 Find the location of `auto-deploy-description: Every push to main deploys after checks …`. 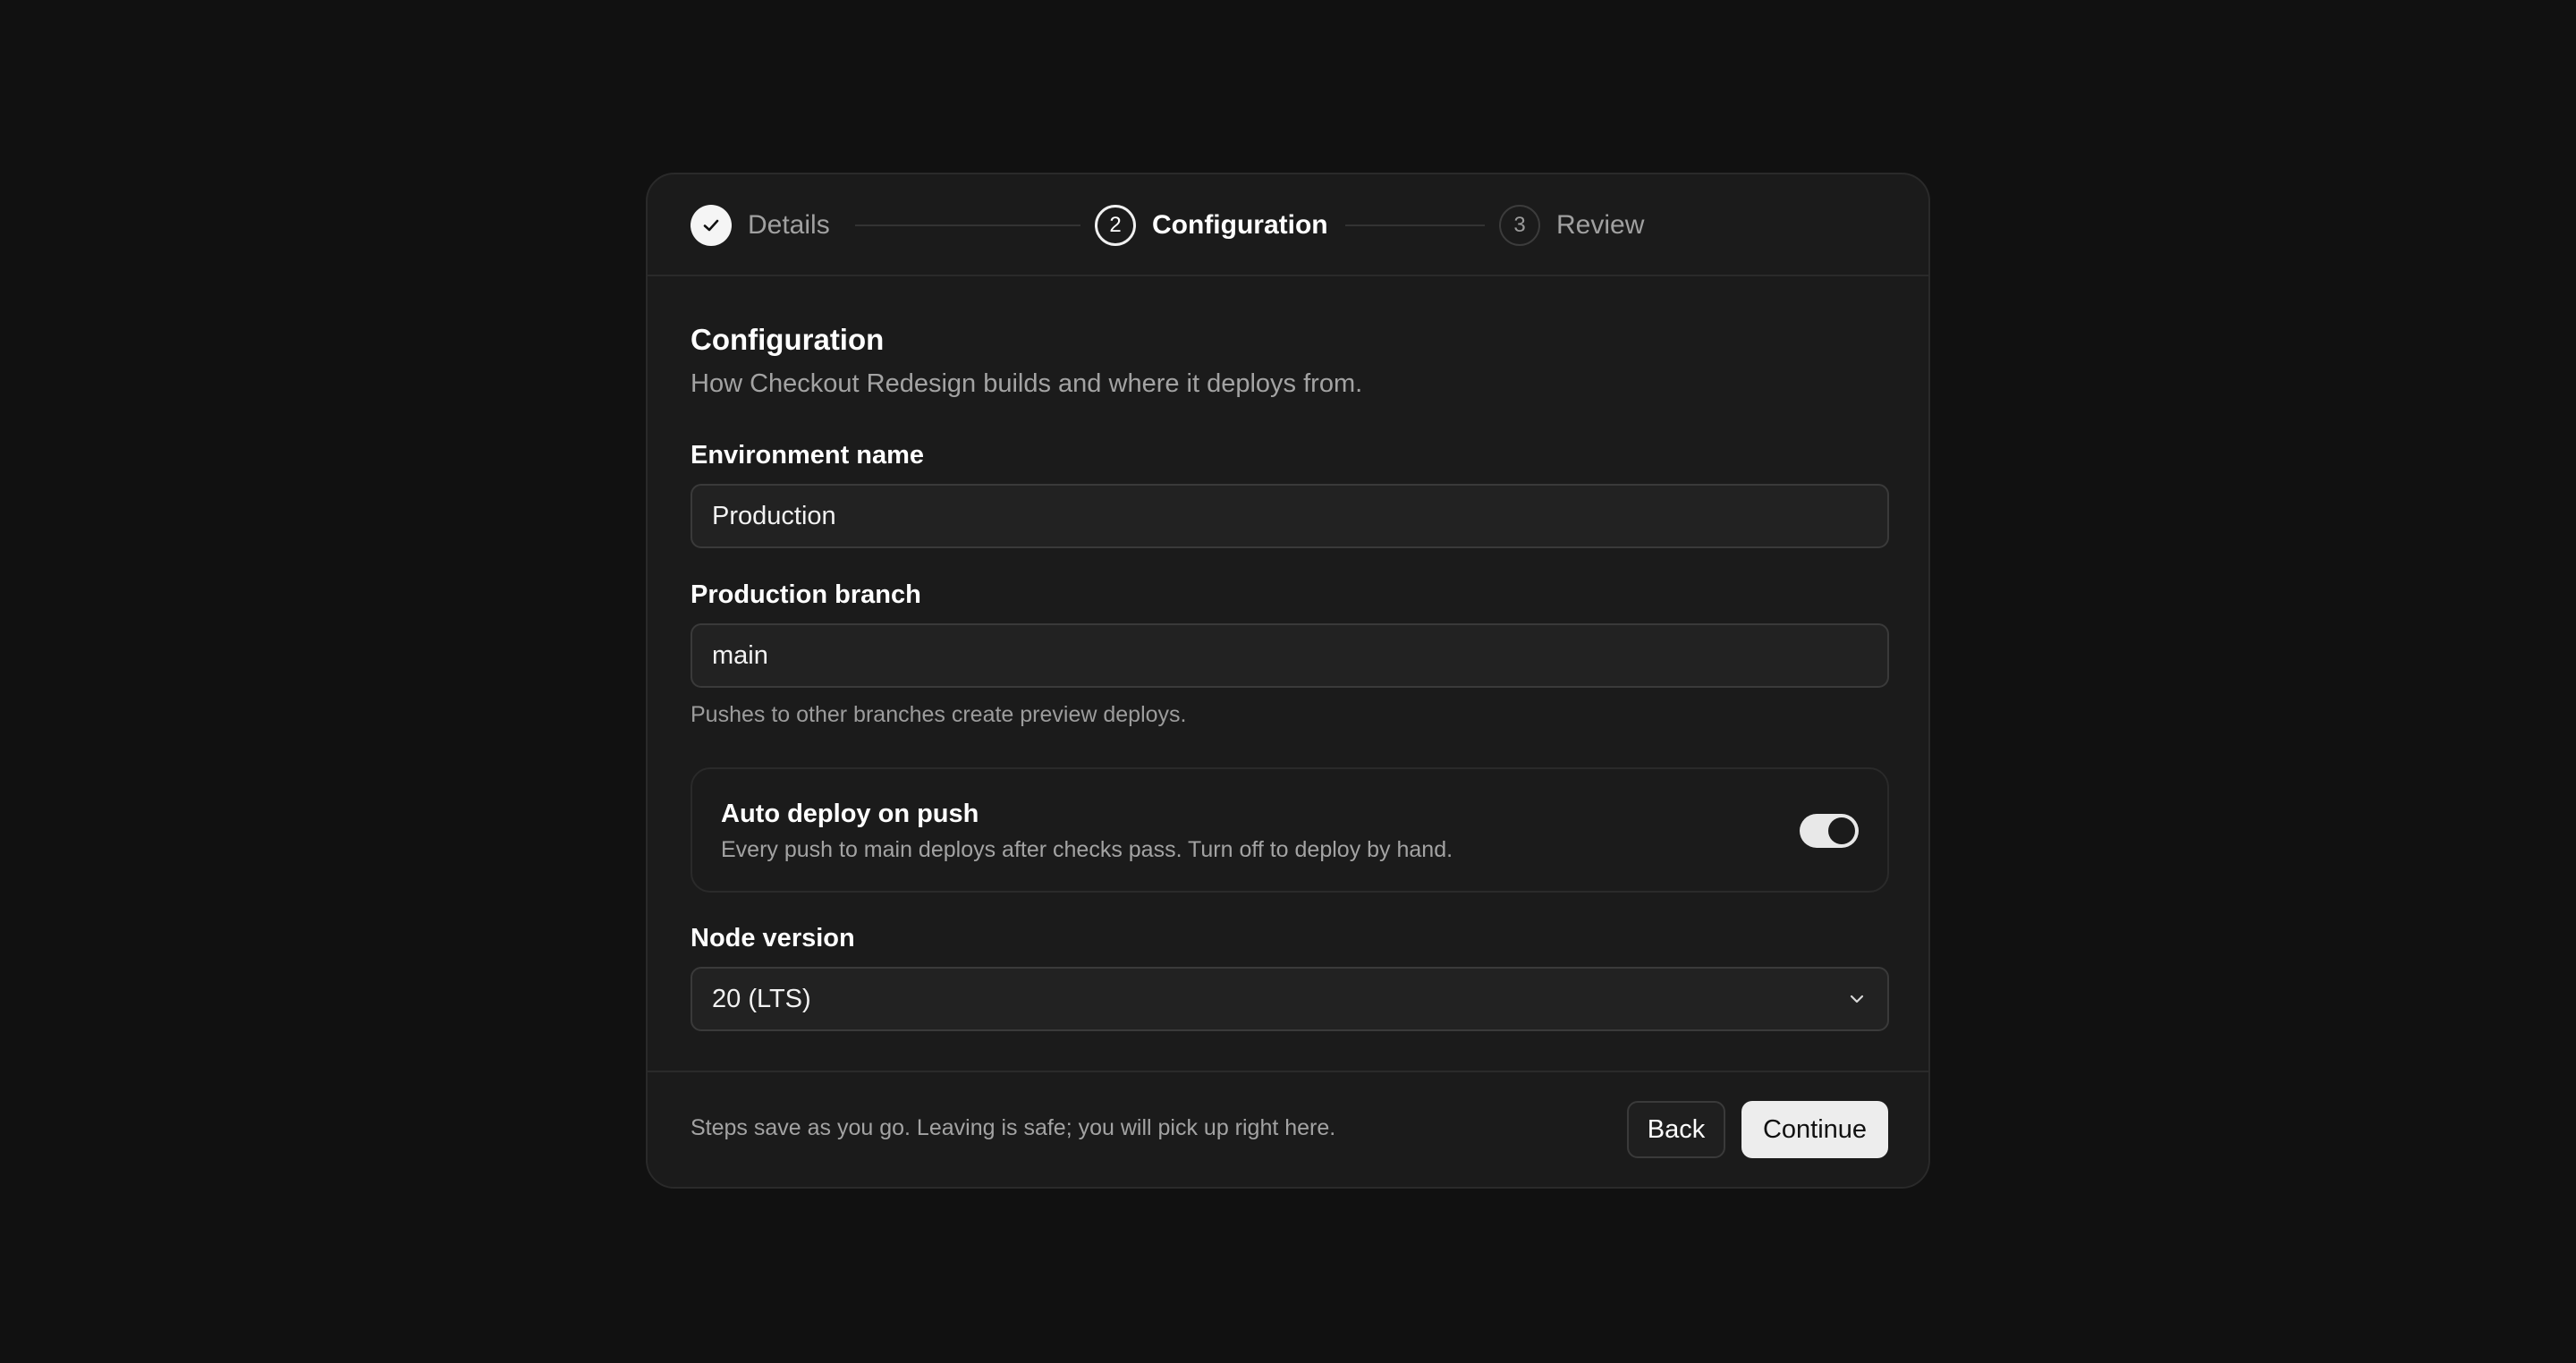

auto-deploy-description: Every push to main deploys after checks … is located at coordinates (1087, 850).